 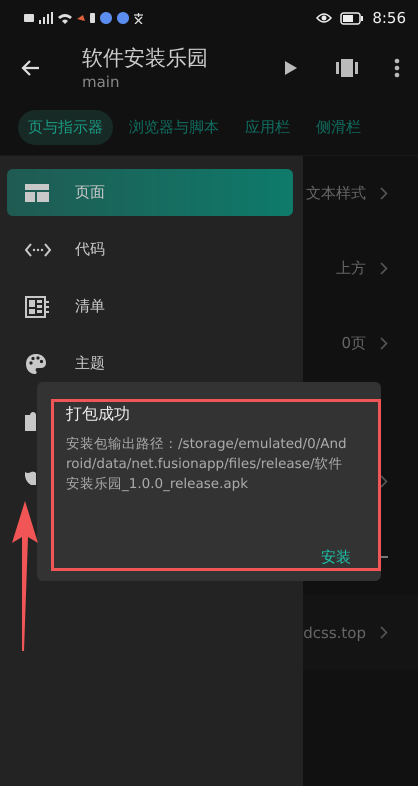 What do you see at coordinates (207, 464) in the screenshot?
I see `dialog-message: 安装包输出路径：/storage/emulated/0/Android/data/net.fusionapp/files/release/软件安装乐园_1.0.0_release.apk` at bounding box center [207, 464].